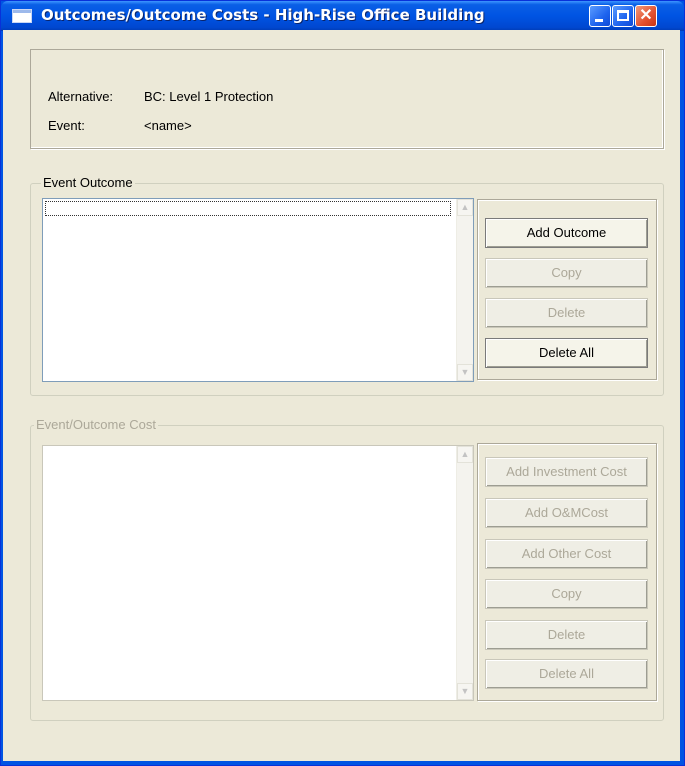  Describe the element at coordinates (566, 635) in the screenshot. I see `delete-cost-button: Delete` at that location.